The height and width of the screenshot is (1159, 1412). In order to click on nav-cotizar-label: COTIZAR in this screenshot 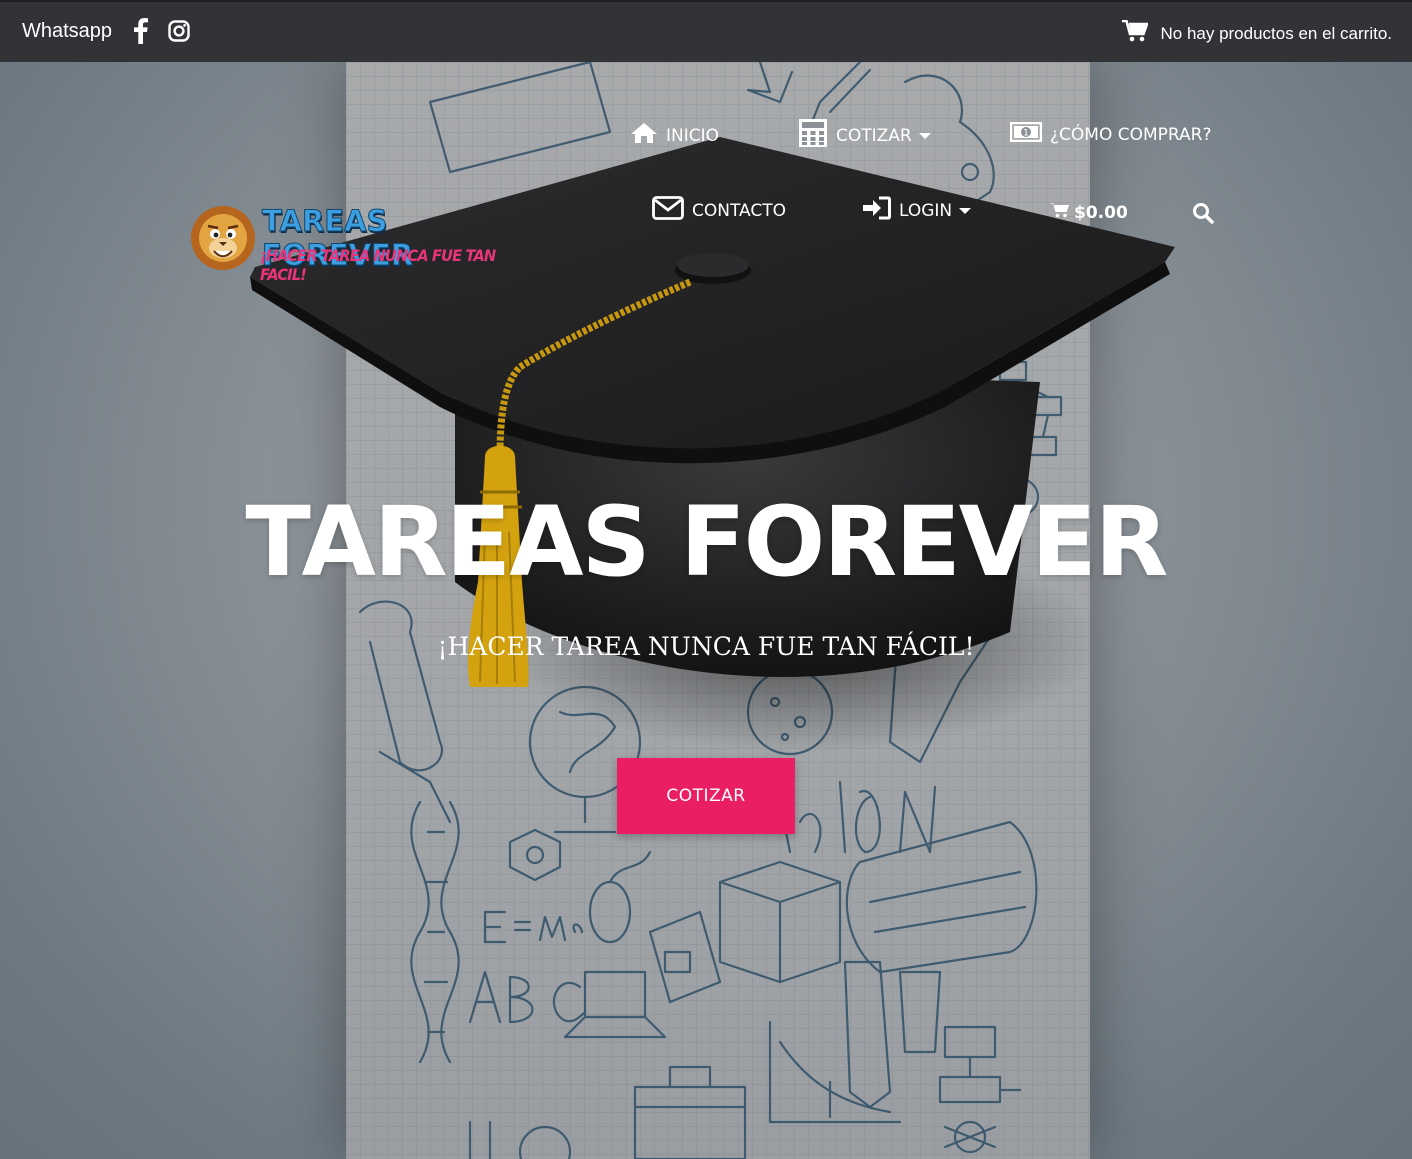, I will do `click(874, 135)`.